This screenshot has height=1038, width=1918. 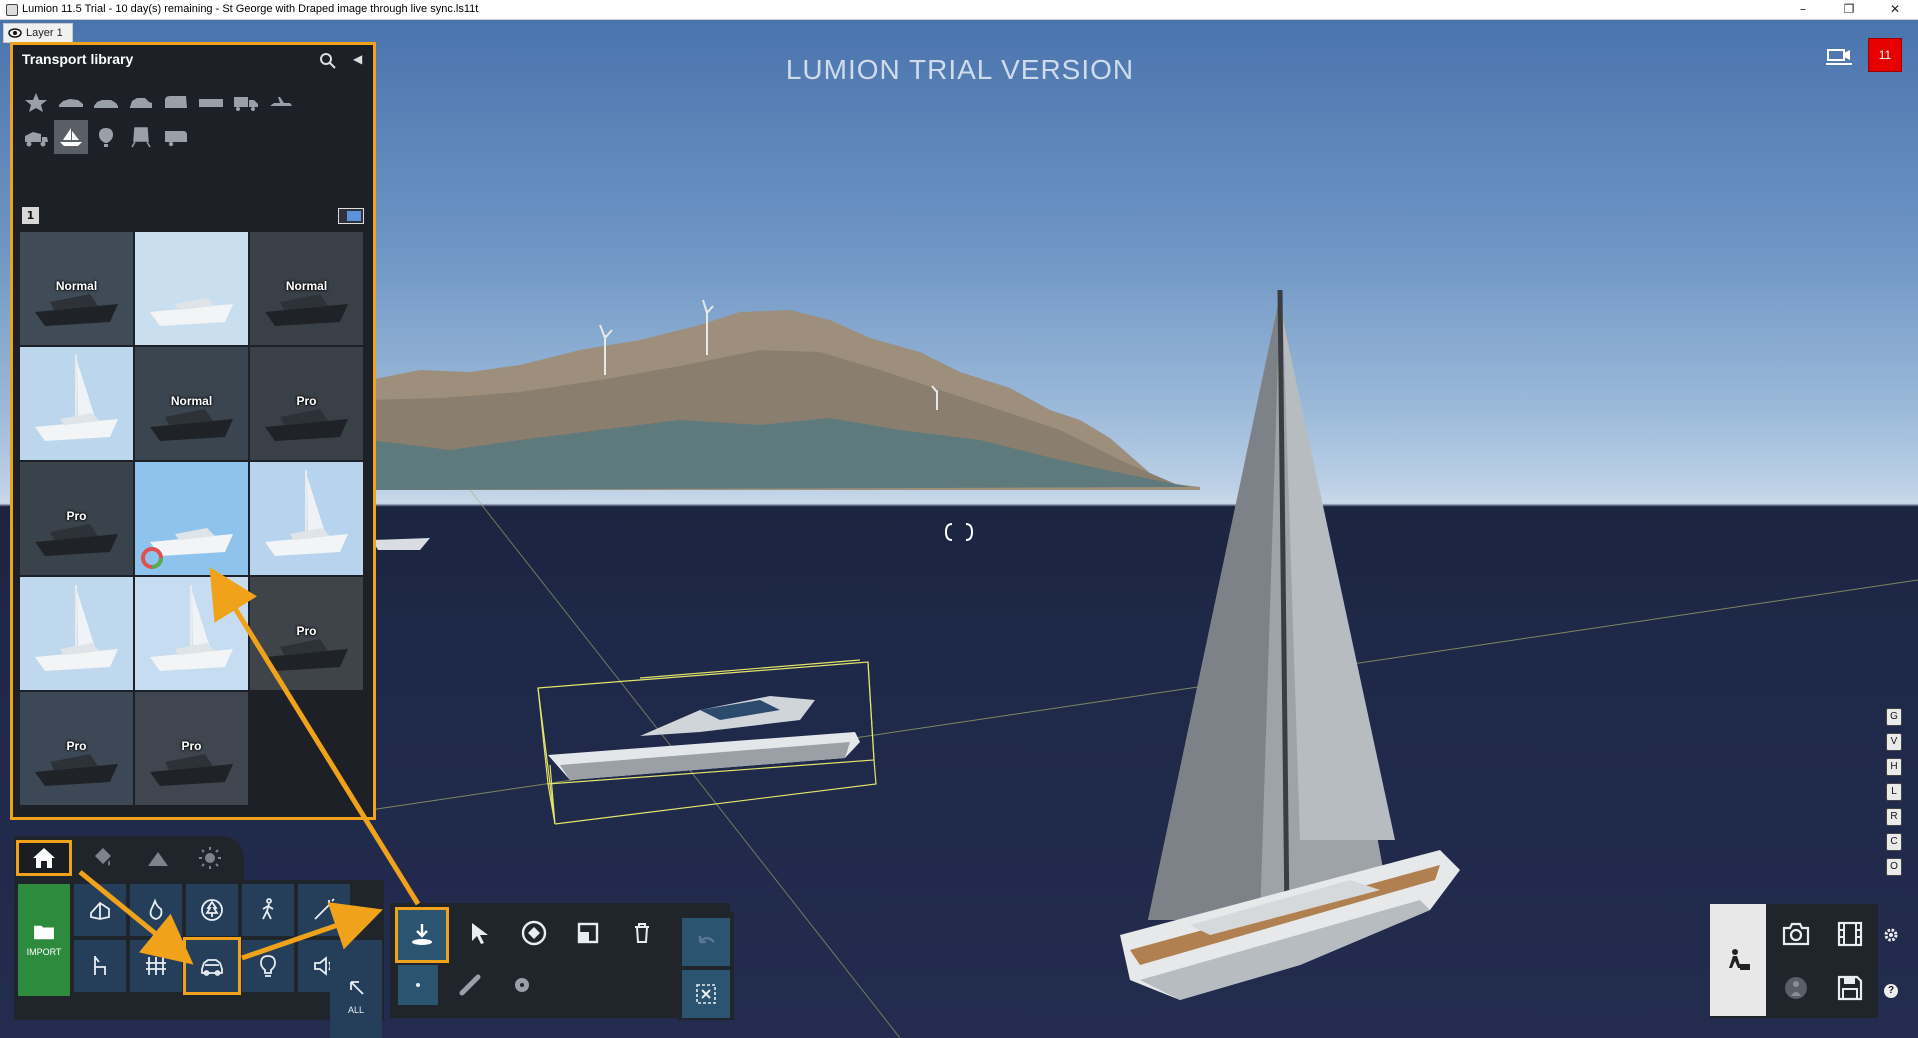 What do you see at coordinates (356, 989) in the screenshot?
I see `all-categories-button: ALL` at bounding box center [356, 989].